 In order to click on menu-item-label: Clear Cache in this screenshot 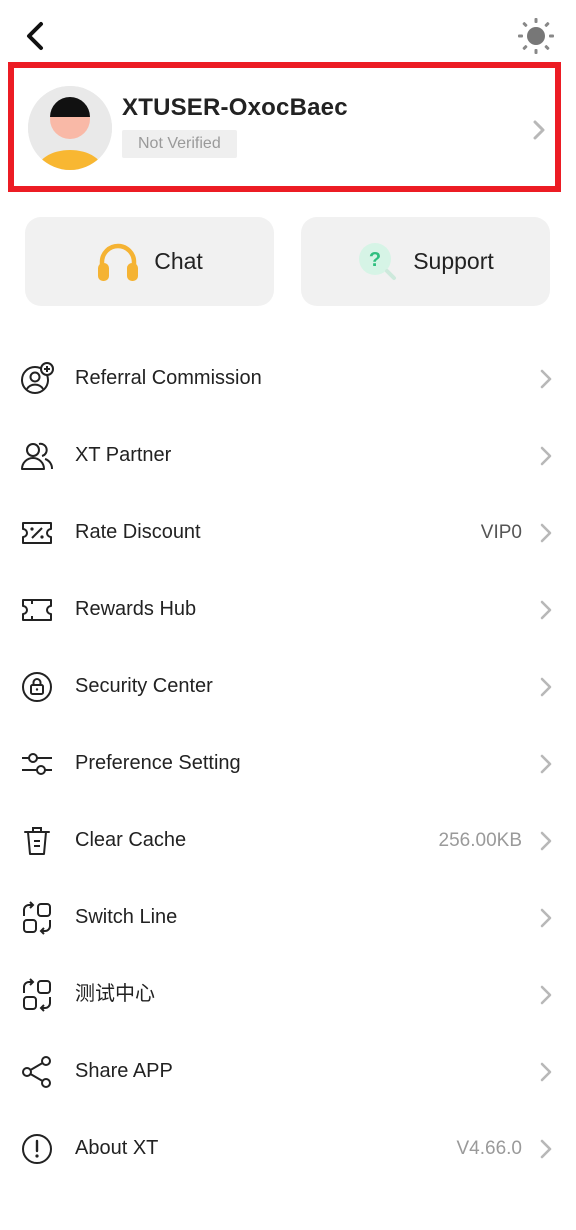, I will do `click(131, 840)`.